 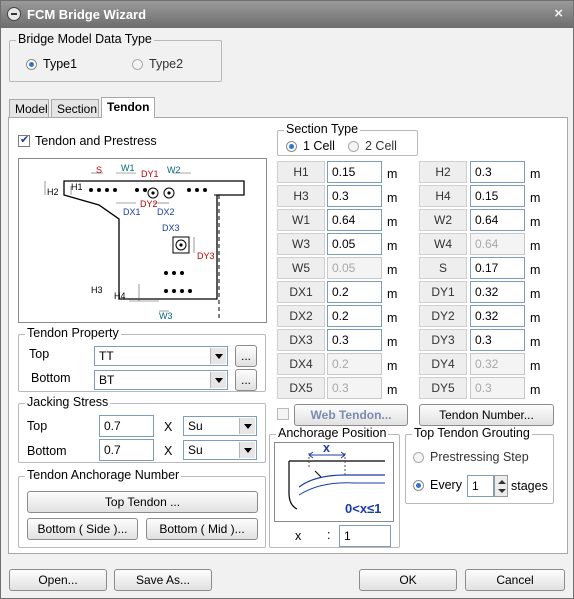 What do you see at coordinates (68, 402) in the screenshot?
I see `jacking-stress-label: Jacking Stress` at bounding box center [68, 402].